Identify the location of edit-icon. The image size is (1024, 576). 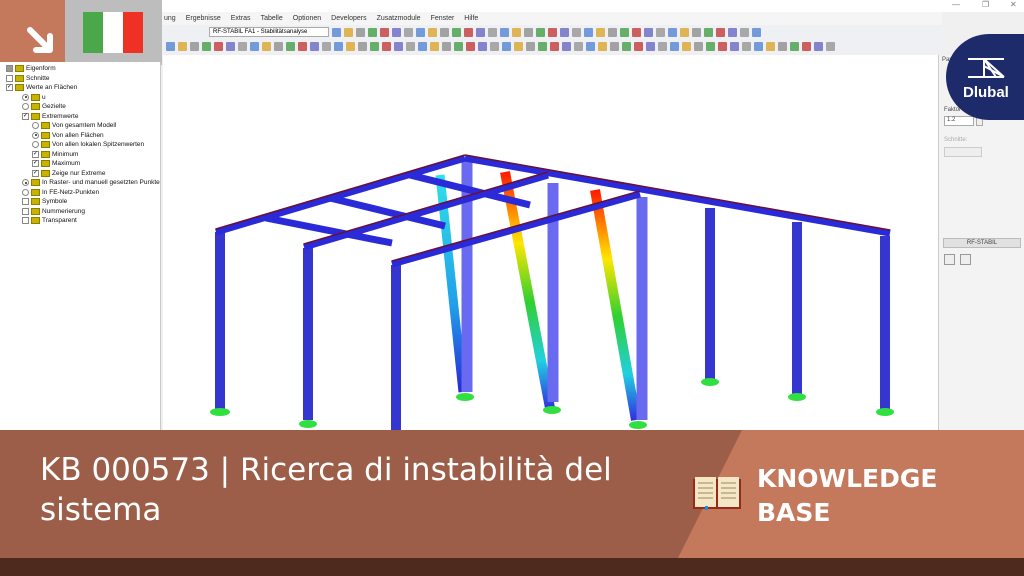
(949, 259).